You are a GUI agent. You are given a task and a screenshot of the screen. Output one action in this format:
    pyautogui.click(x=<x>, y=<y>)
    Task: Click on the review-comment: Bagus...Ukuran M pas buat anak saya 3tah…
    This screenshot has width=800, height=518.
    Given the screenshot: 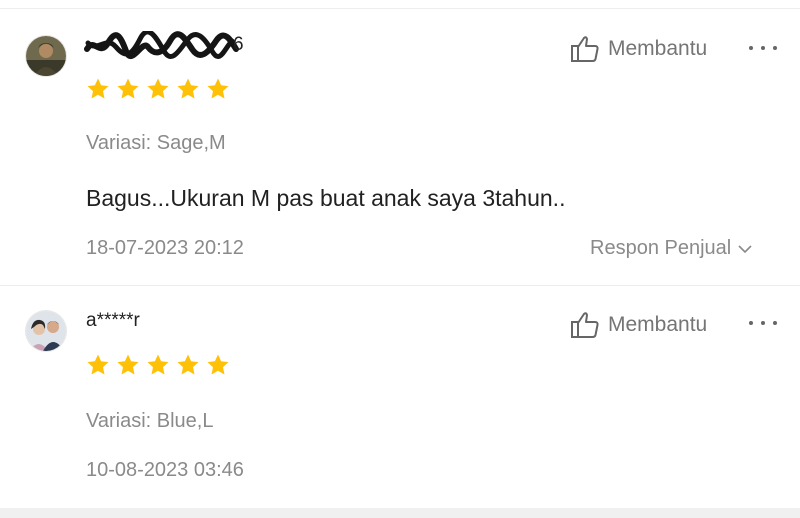 What is the action you would take?
    pyautogui.click(x=326, y=198)
    